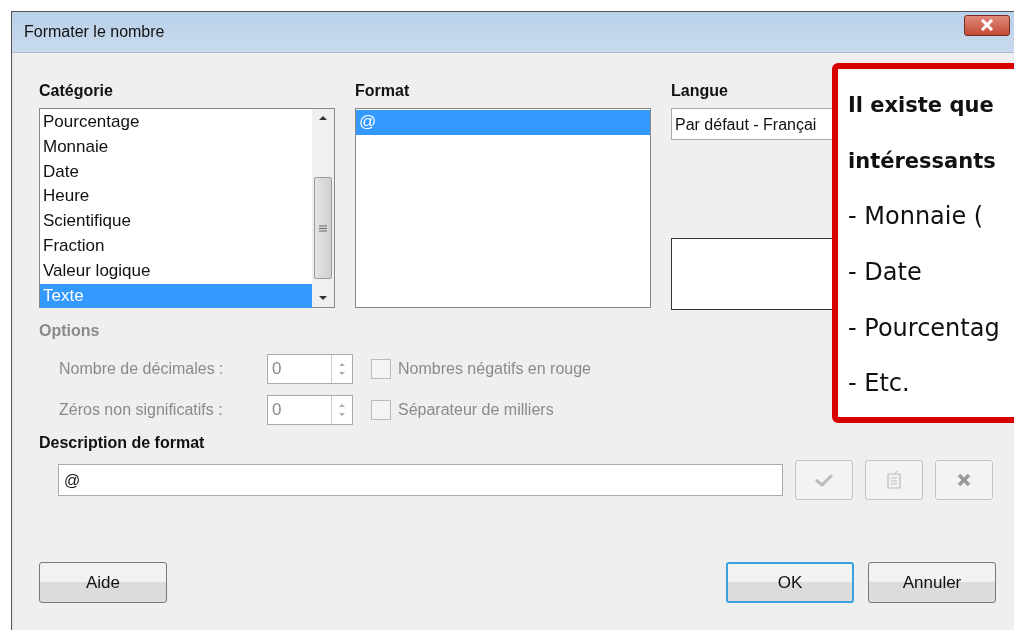 The height and width of the screenshot is (630, 1014). Describe the element at coordinates (790, 582) in the screenshot. I see `dialog-button: OK` at that location.